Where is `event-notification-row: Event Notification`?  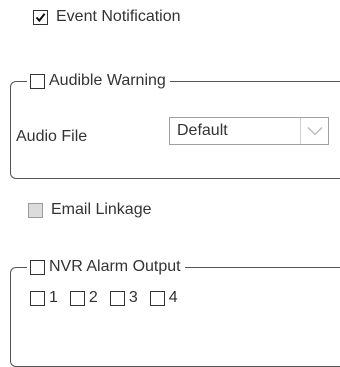
event-notification-row: Event Notification is located at coordinates (107, 17).